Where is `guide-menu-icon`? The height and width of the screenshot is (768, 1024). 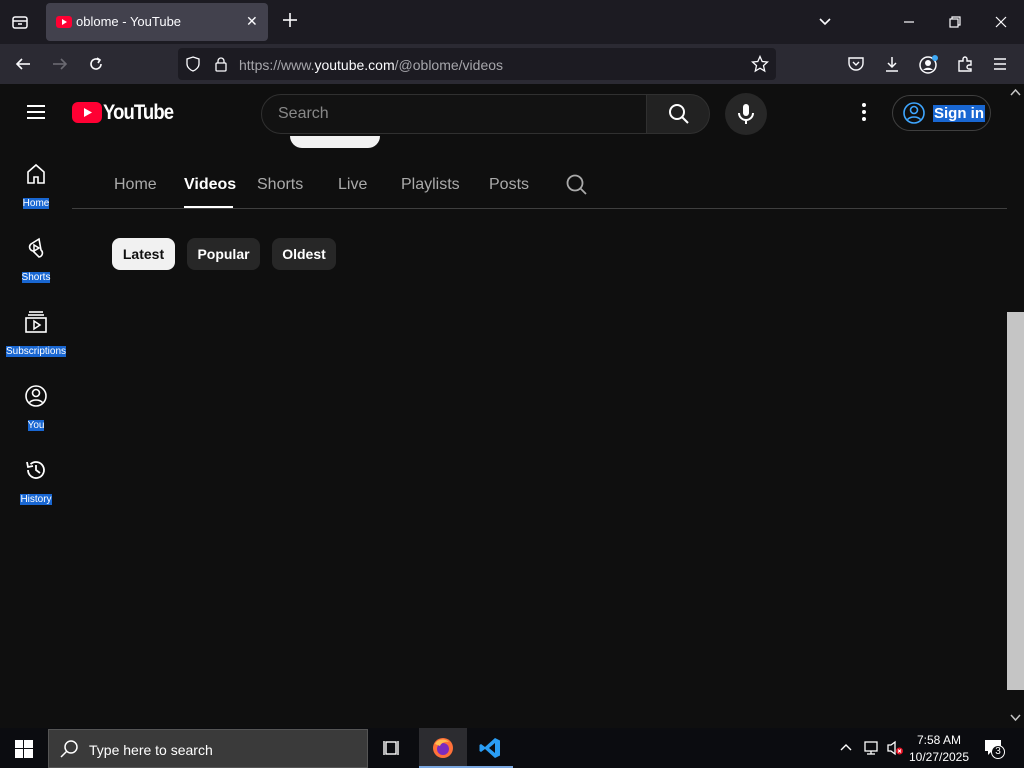
guide-menu-icon is located at coordinates (36, 112).